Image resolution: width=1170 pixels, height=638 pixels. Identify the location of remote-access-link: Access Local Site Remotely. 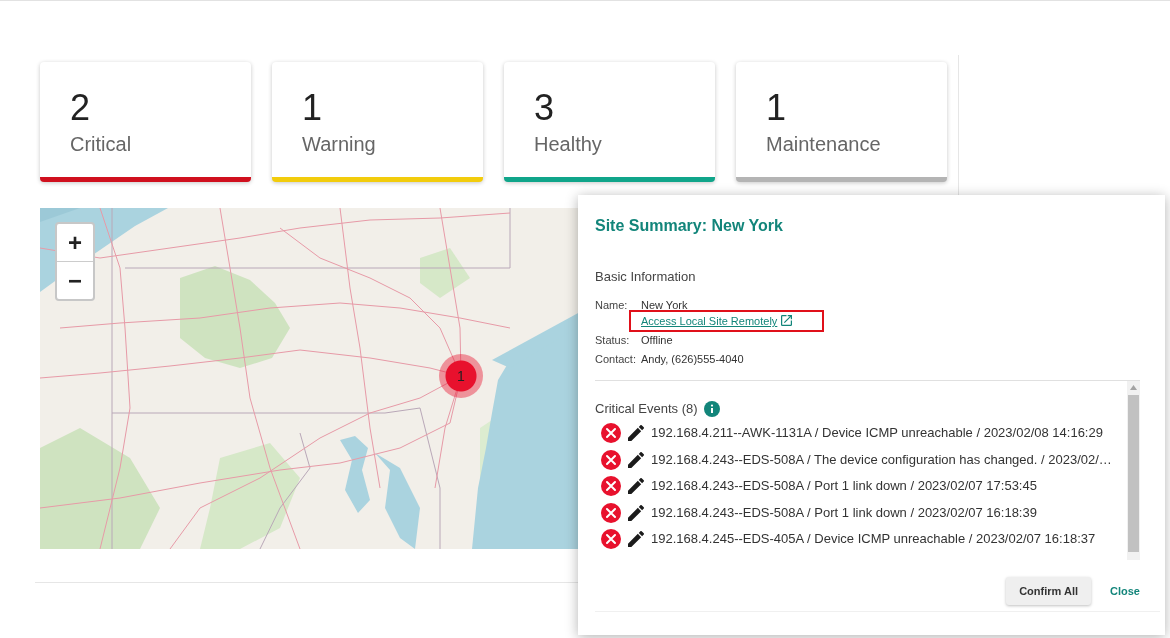
(709, 321).